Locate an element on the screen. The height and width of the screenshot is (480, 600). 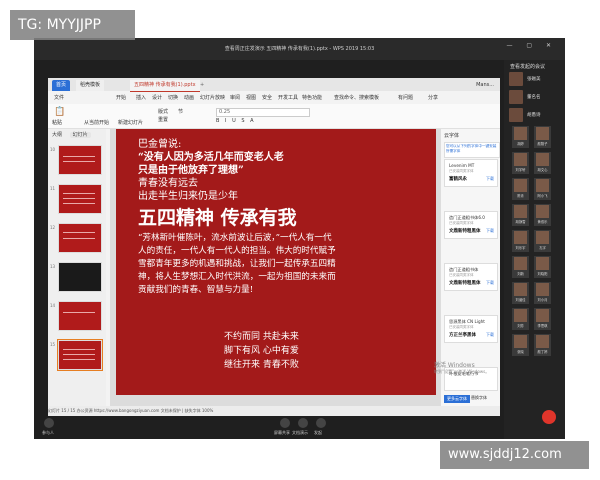
participant-tile: 陈青 is located at coordinates (520, 189).